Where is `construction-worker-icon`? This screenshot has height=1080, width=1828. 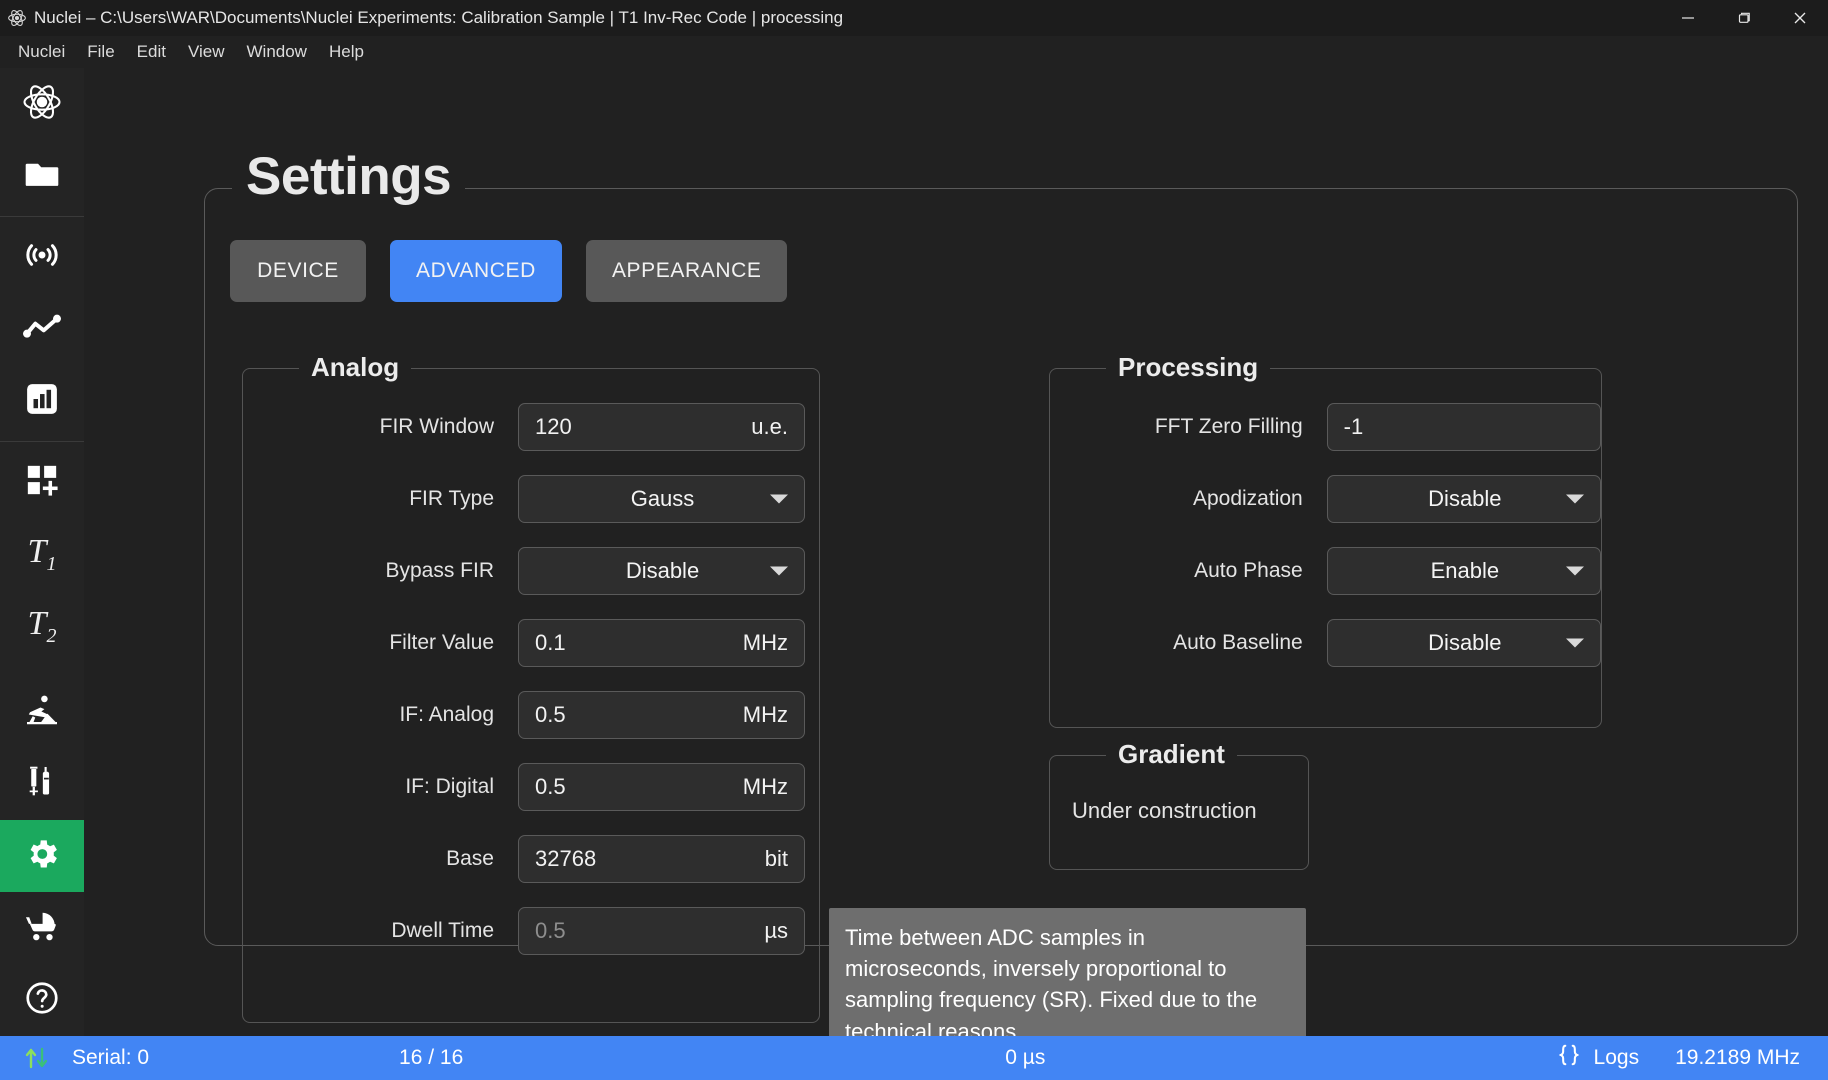 construction-worker-icon is located at coordinates (42, 712).